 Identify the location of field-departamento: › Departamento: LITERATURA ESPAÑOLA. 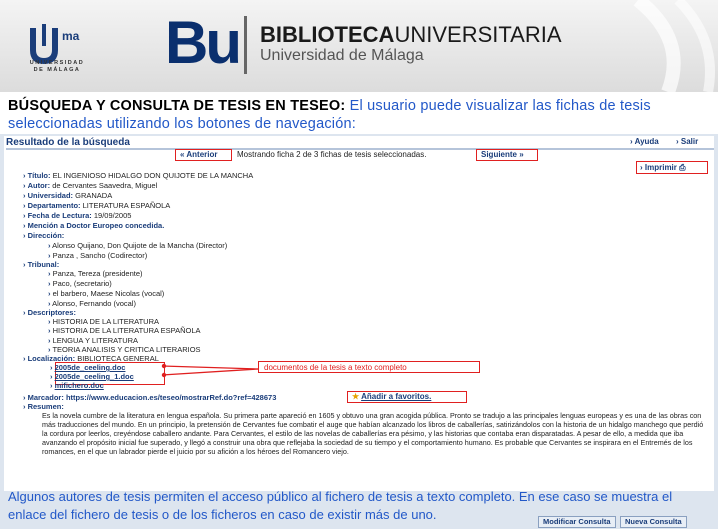
(97, 205).